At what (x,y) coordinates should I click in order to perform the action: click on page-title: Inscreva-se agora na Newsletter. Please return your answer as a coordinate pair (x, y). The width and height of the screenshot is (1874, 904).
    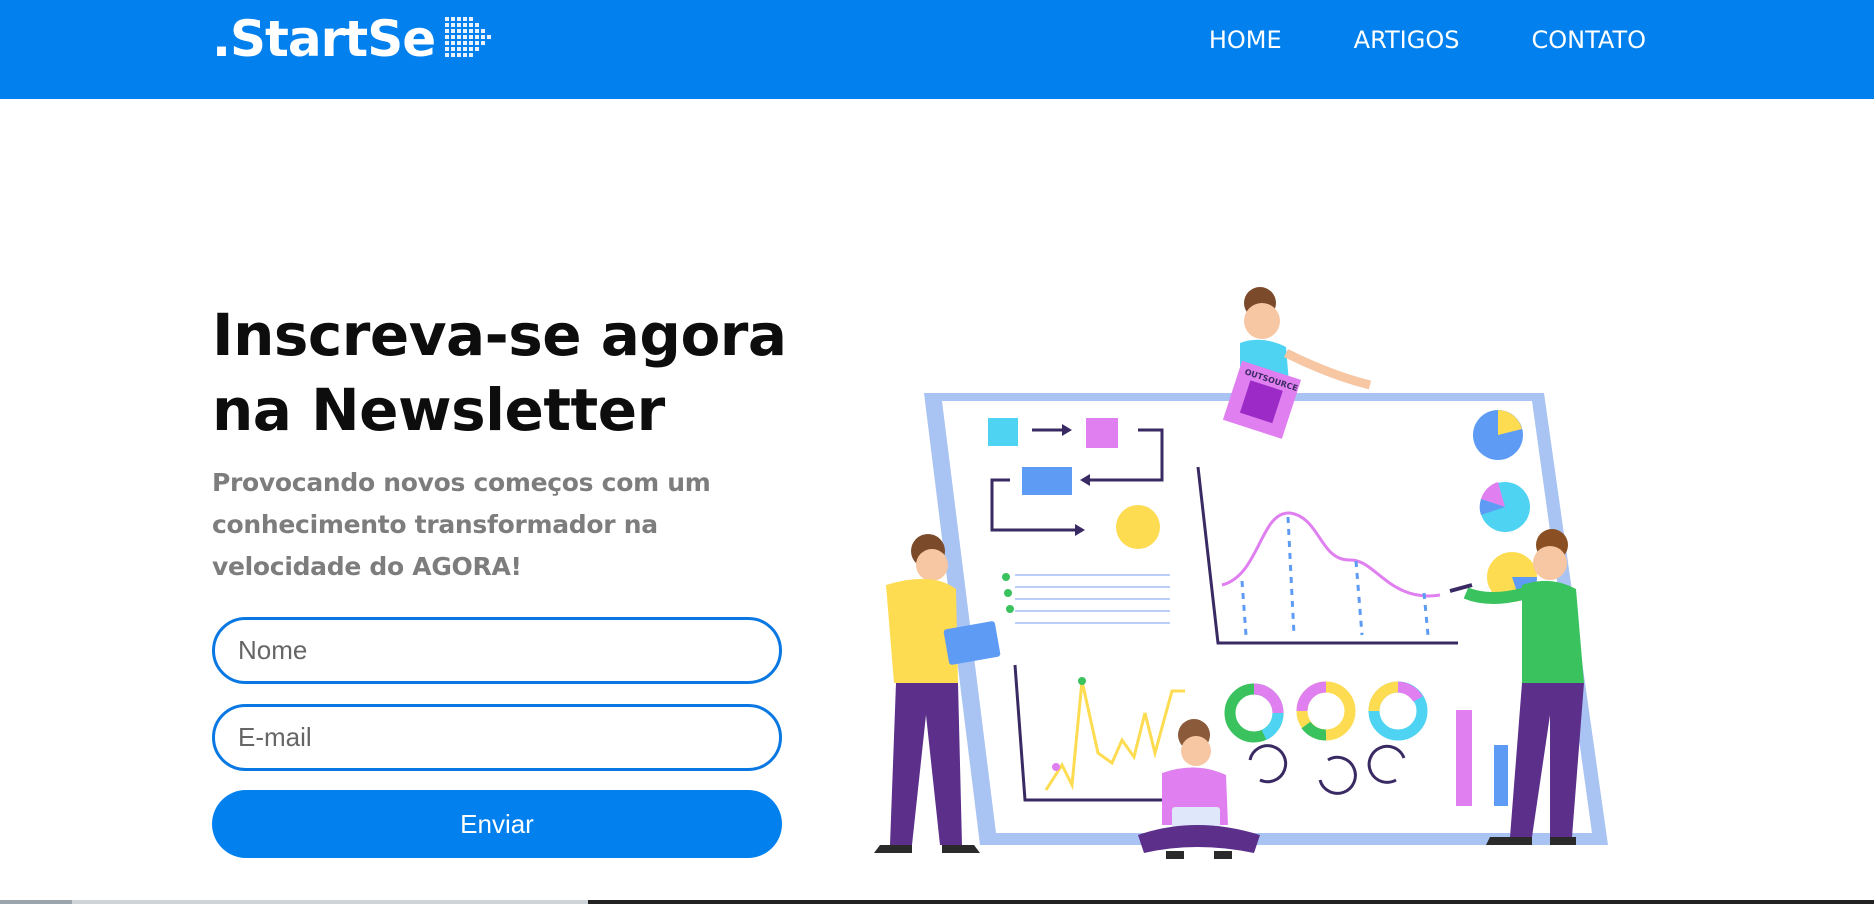
    Looking at the image, I should click on (512, 373).